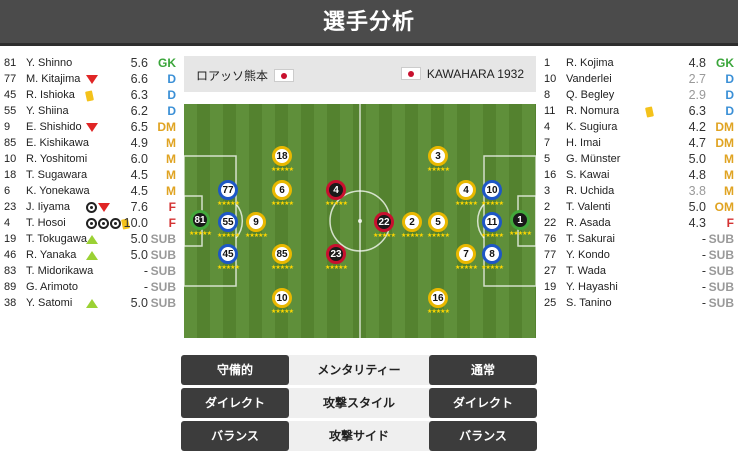  What do you see at coordinates (10, 95) in the screenshot?
I see `player-number: 45` at bounding box center [10, 95].